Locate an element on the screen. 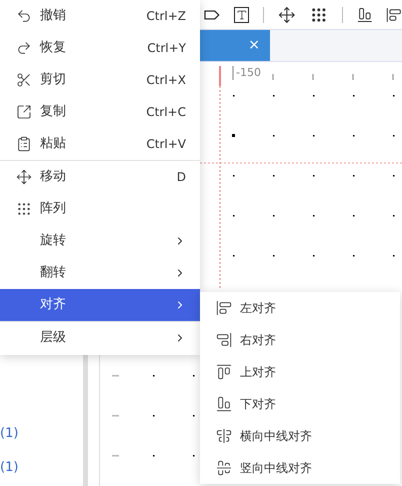 Image resolution: width=402 pixels, height=486 pixels. menu-item: 剪切 Ctrl+X is located at coordinates (100, 80).